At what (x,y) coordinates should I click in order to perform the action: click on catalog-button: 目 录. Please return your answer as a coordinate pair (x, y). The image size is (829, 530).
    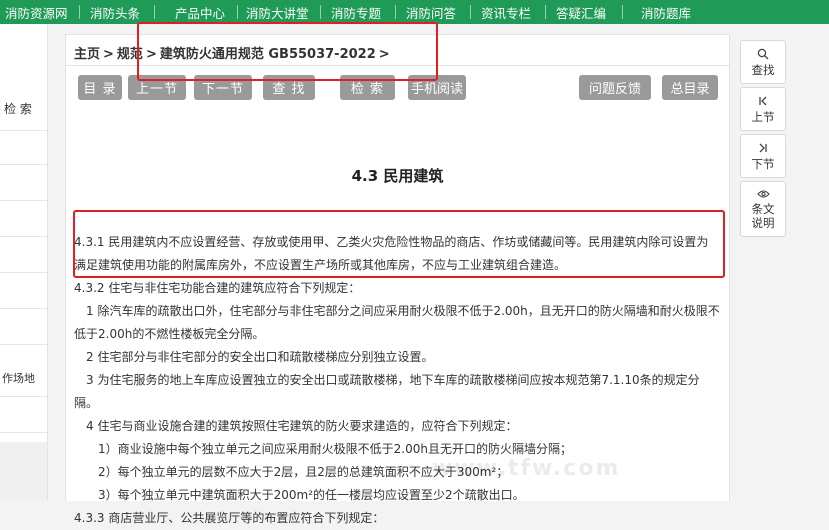
    Looking at the image, I should click on (100, 87).